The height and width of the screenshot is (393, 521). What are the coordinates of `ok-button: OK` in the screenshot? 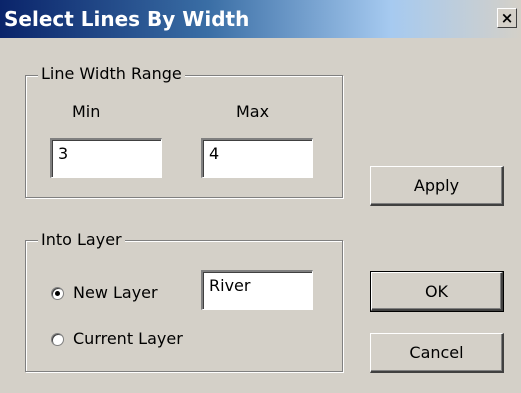 It's located at (437, 291).